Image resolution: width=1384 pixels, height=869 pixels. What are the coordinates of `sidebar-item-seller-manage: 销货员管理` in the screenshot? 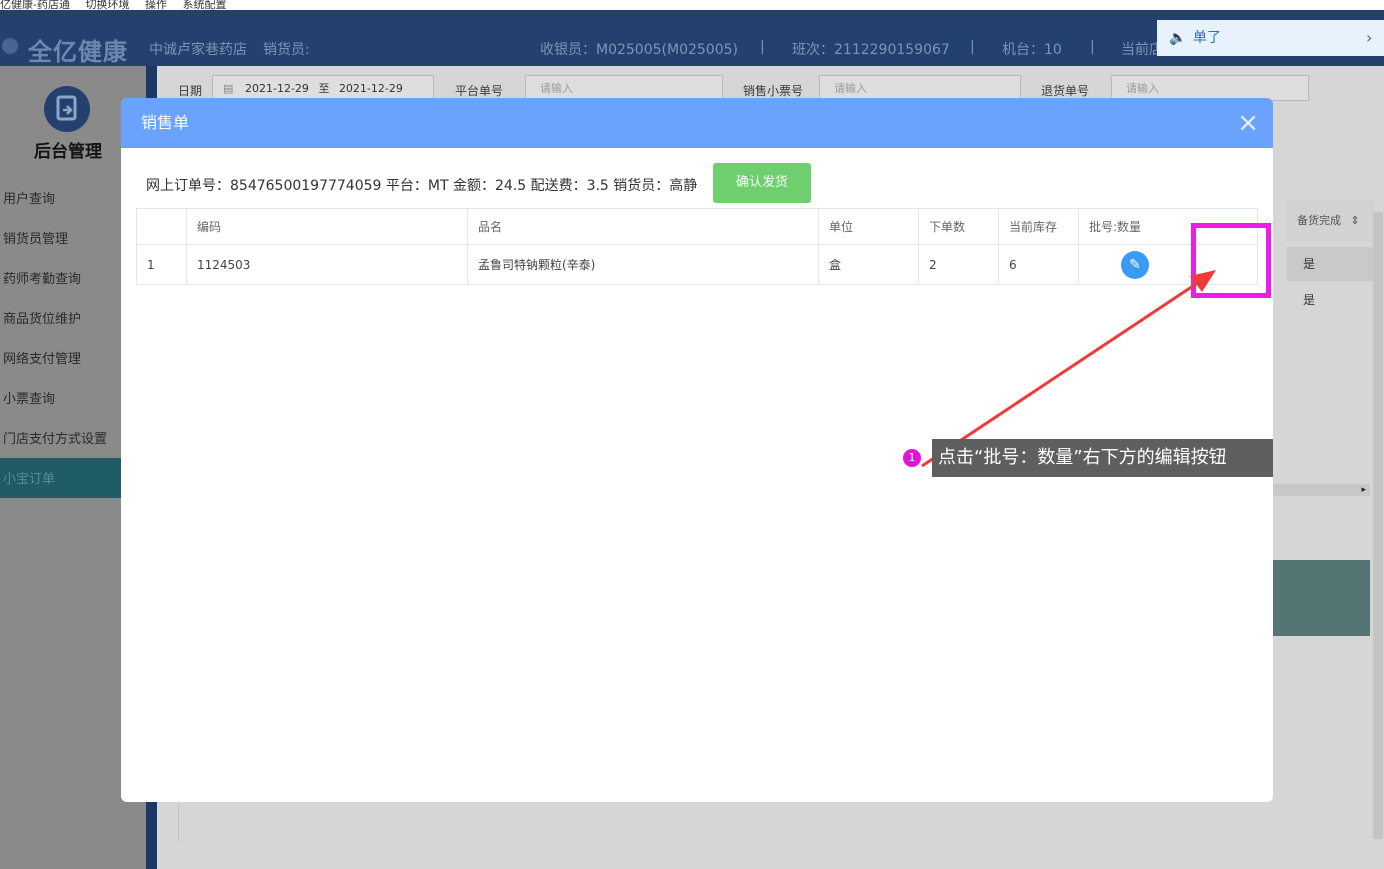 It's located at (35, 237).